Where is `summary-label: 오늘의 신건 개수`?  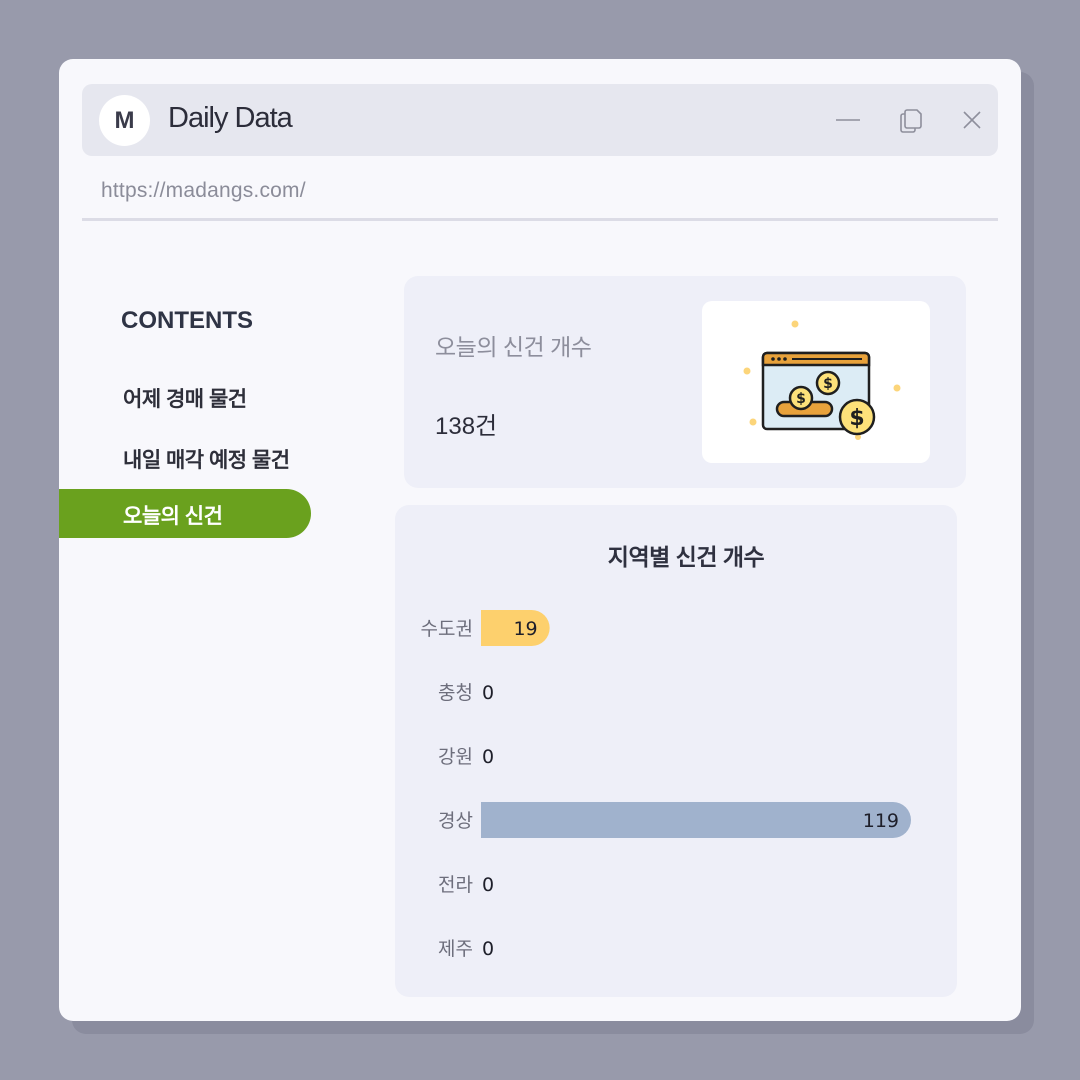 summary-label: 오늘의 신건 개수 is located at coordinates (513, 347).